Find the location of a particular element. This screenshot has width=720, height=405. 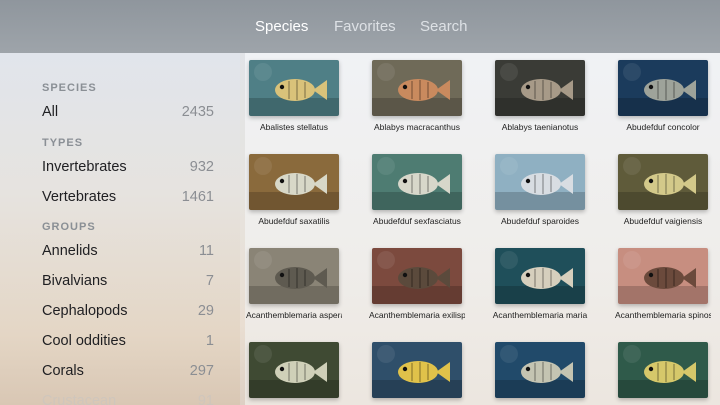

species-caption: Abudefduf concolor is located at coordinates (663, 127).